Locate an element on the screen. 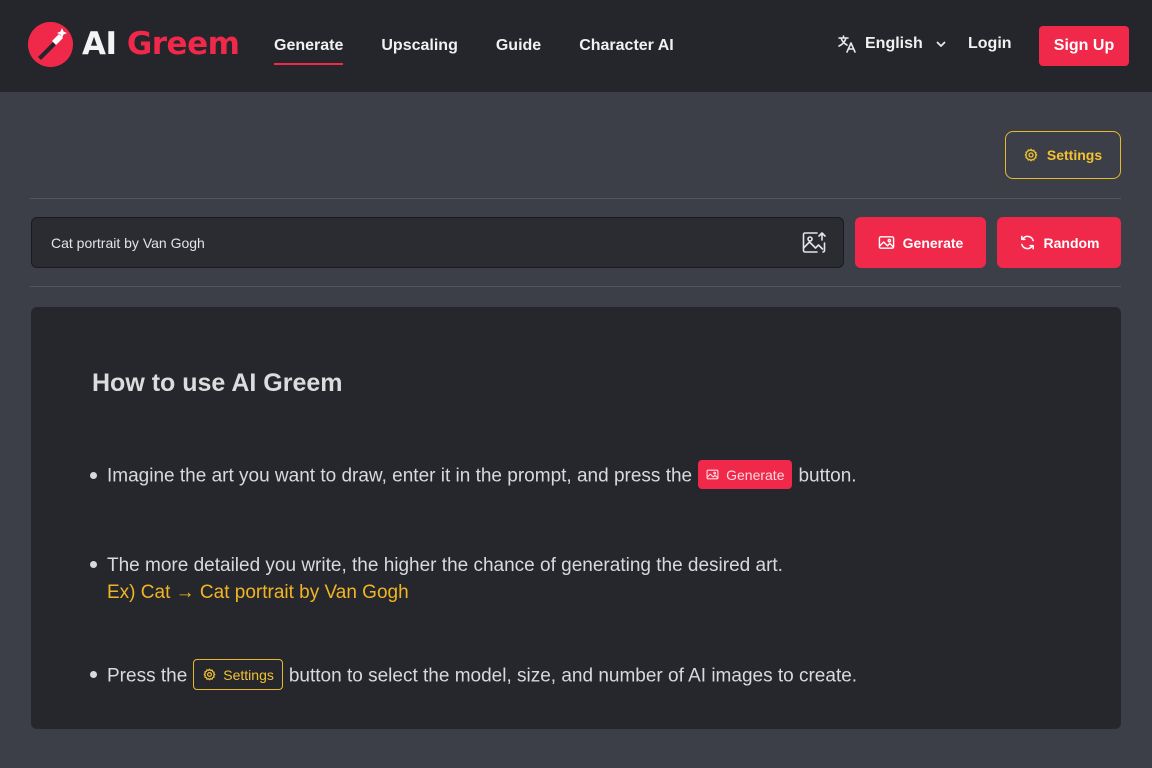 This screenshot has width=1152, height=768. settings-label: Settings is located at coordinates (1074, 155).